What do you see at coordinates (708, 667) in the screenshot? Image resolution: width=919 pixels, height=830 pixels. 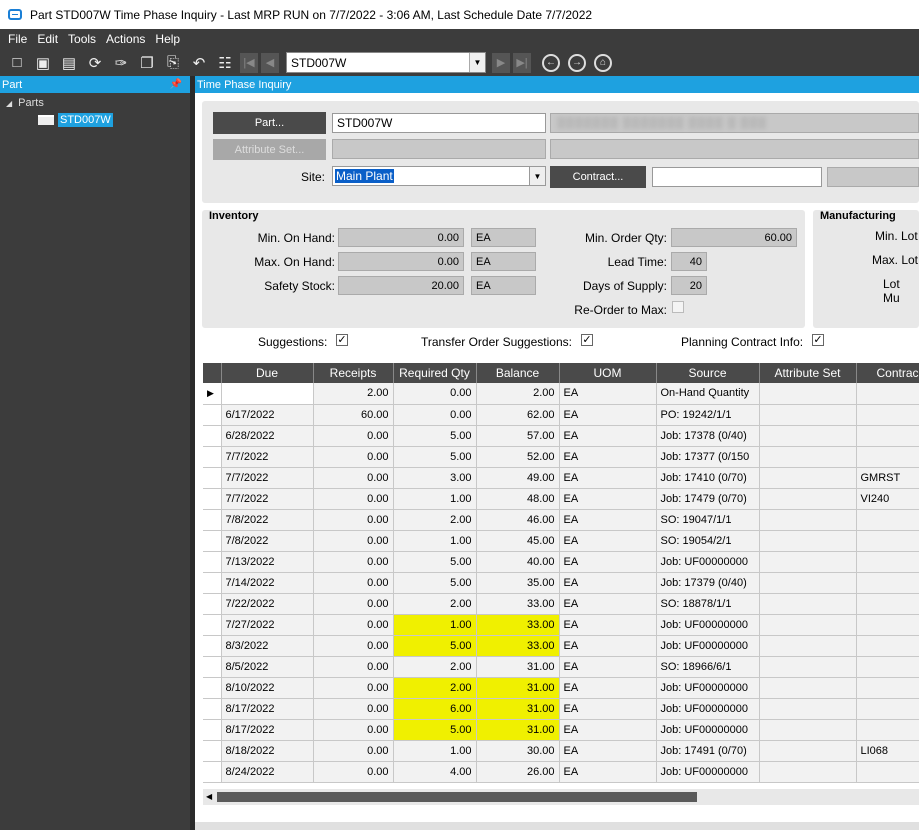 I see `cell-source: SO: 18966/6/1` at bounding box center [708, 667].